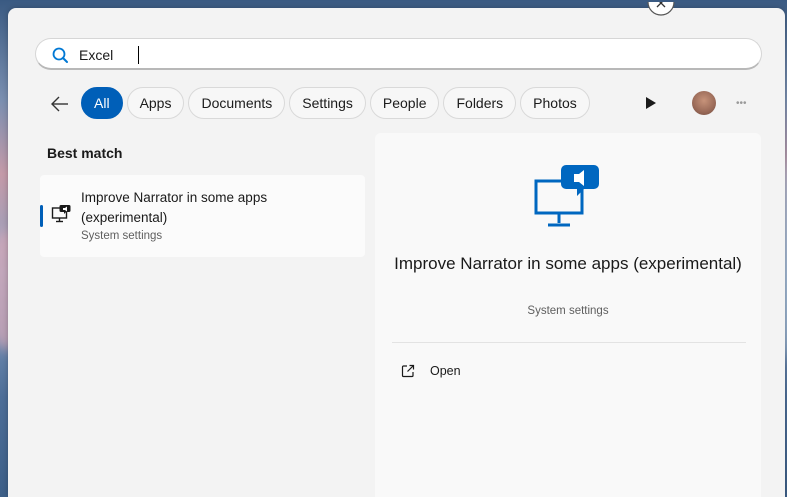 Image resolution: width=787 pixels, height=497 pixels. Describe the element at coordinates (651, 103) in the screenshot. I see `play-icon` at that location.